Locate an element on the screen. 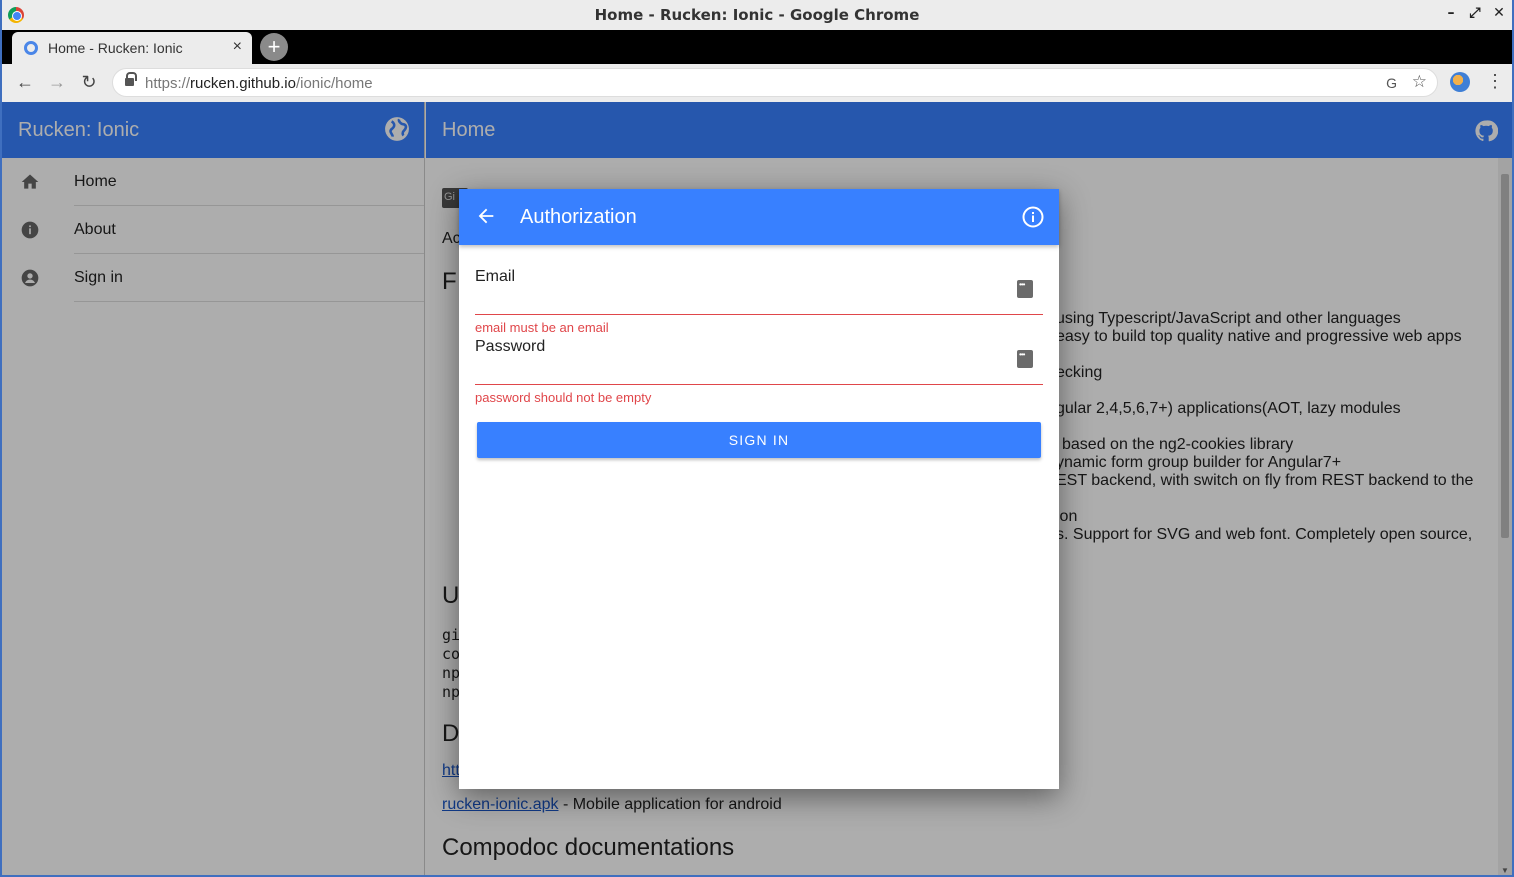 The image size is (1514, 877). lock-icon is located at coordinates (131, 79).